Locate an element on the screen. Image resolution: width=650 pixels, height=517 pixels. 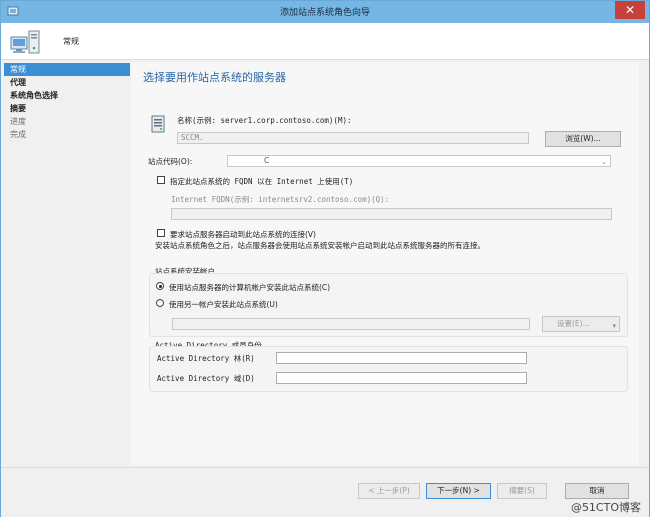
title-bar: 添加站点系统角色向导 ✕ is located at coordinates (325, 12).